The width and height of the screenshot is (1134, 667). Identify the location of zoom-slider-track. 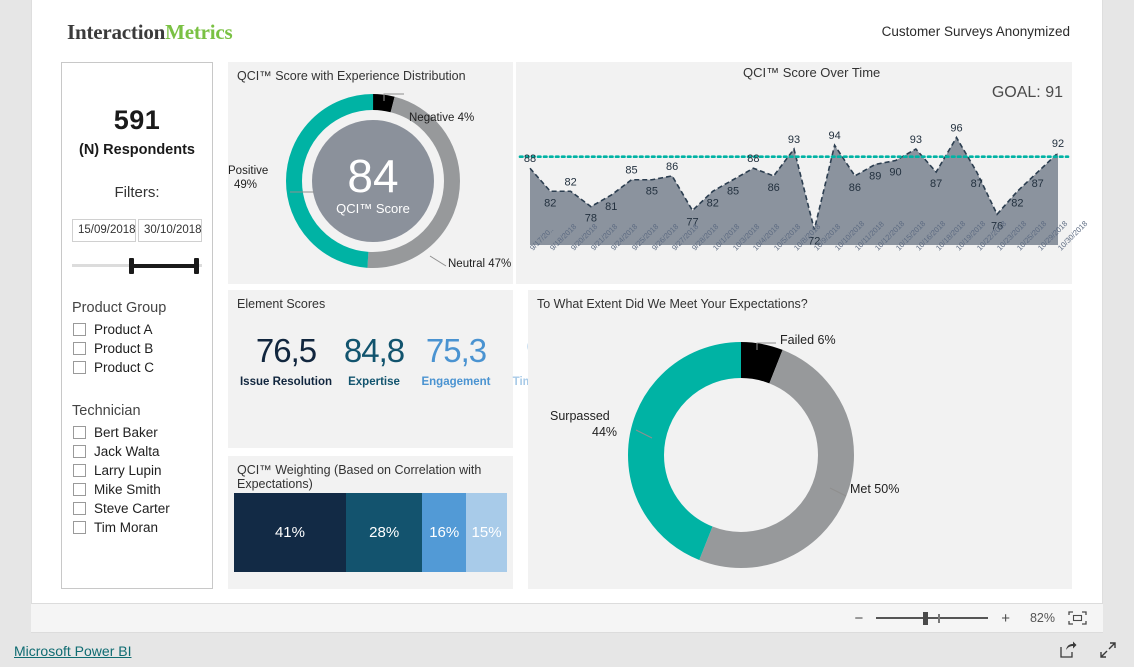
(932, 618).